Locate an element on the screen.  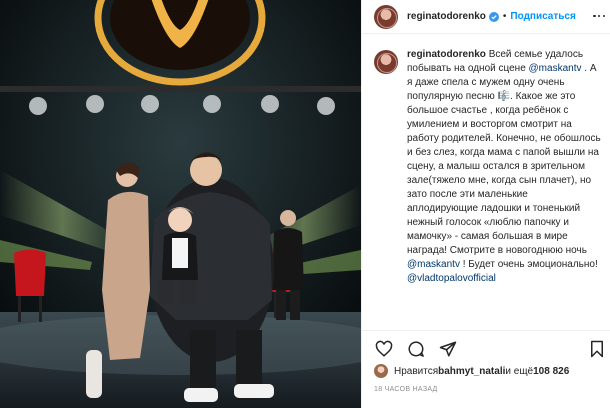
share-icon is located at coordinates (448, 349).